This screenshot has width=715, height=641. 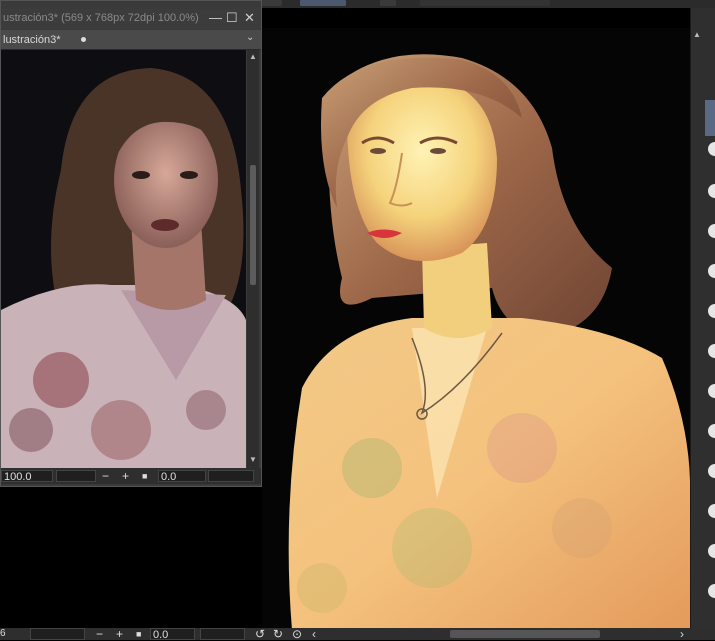 I want to click on chevron-down-icon: ⌄, so click(x=250, y=37).